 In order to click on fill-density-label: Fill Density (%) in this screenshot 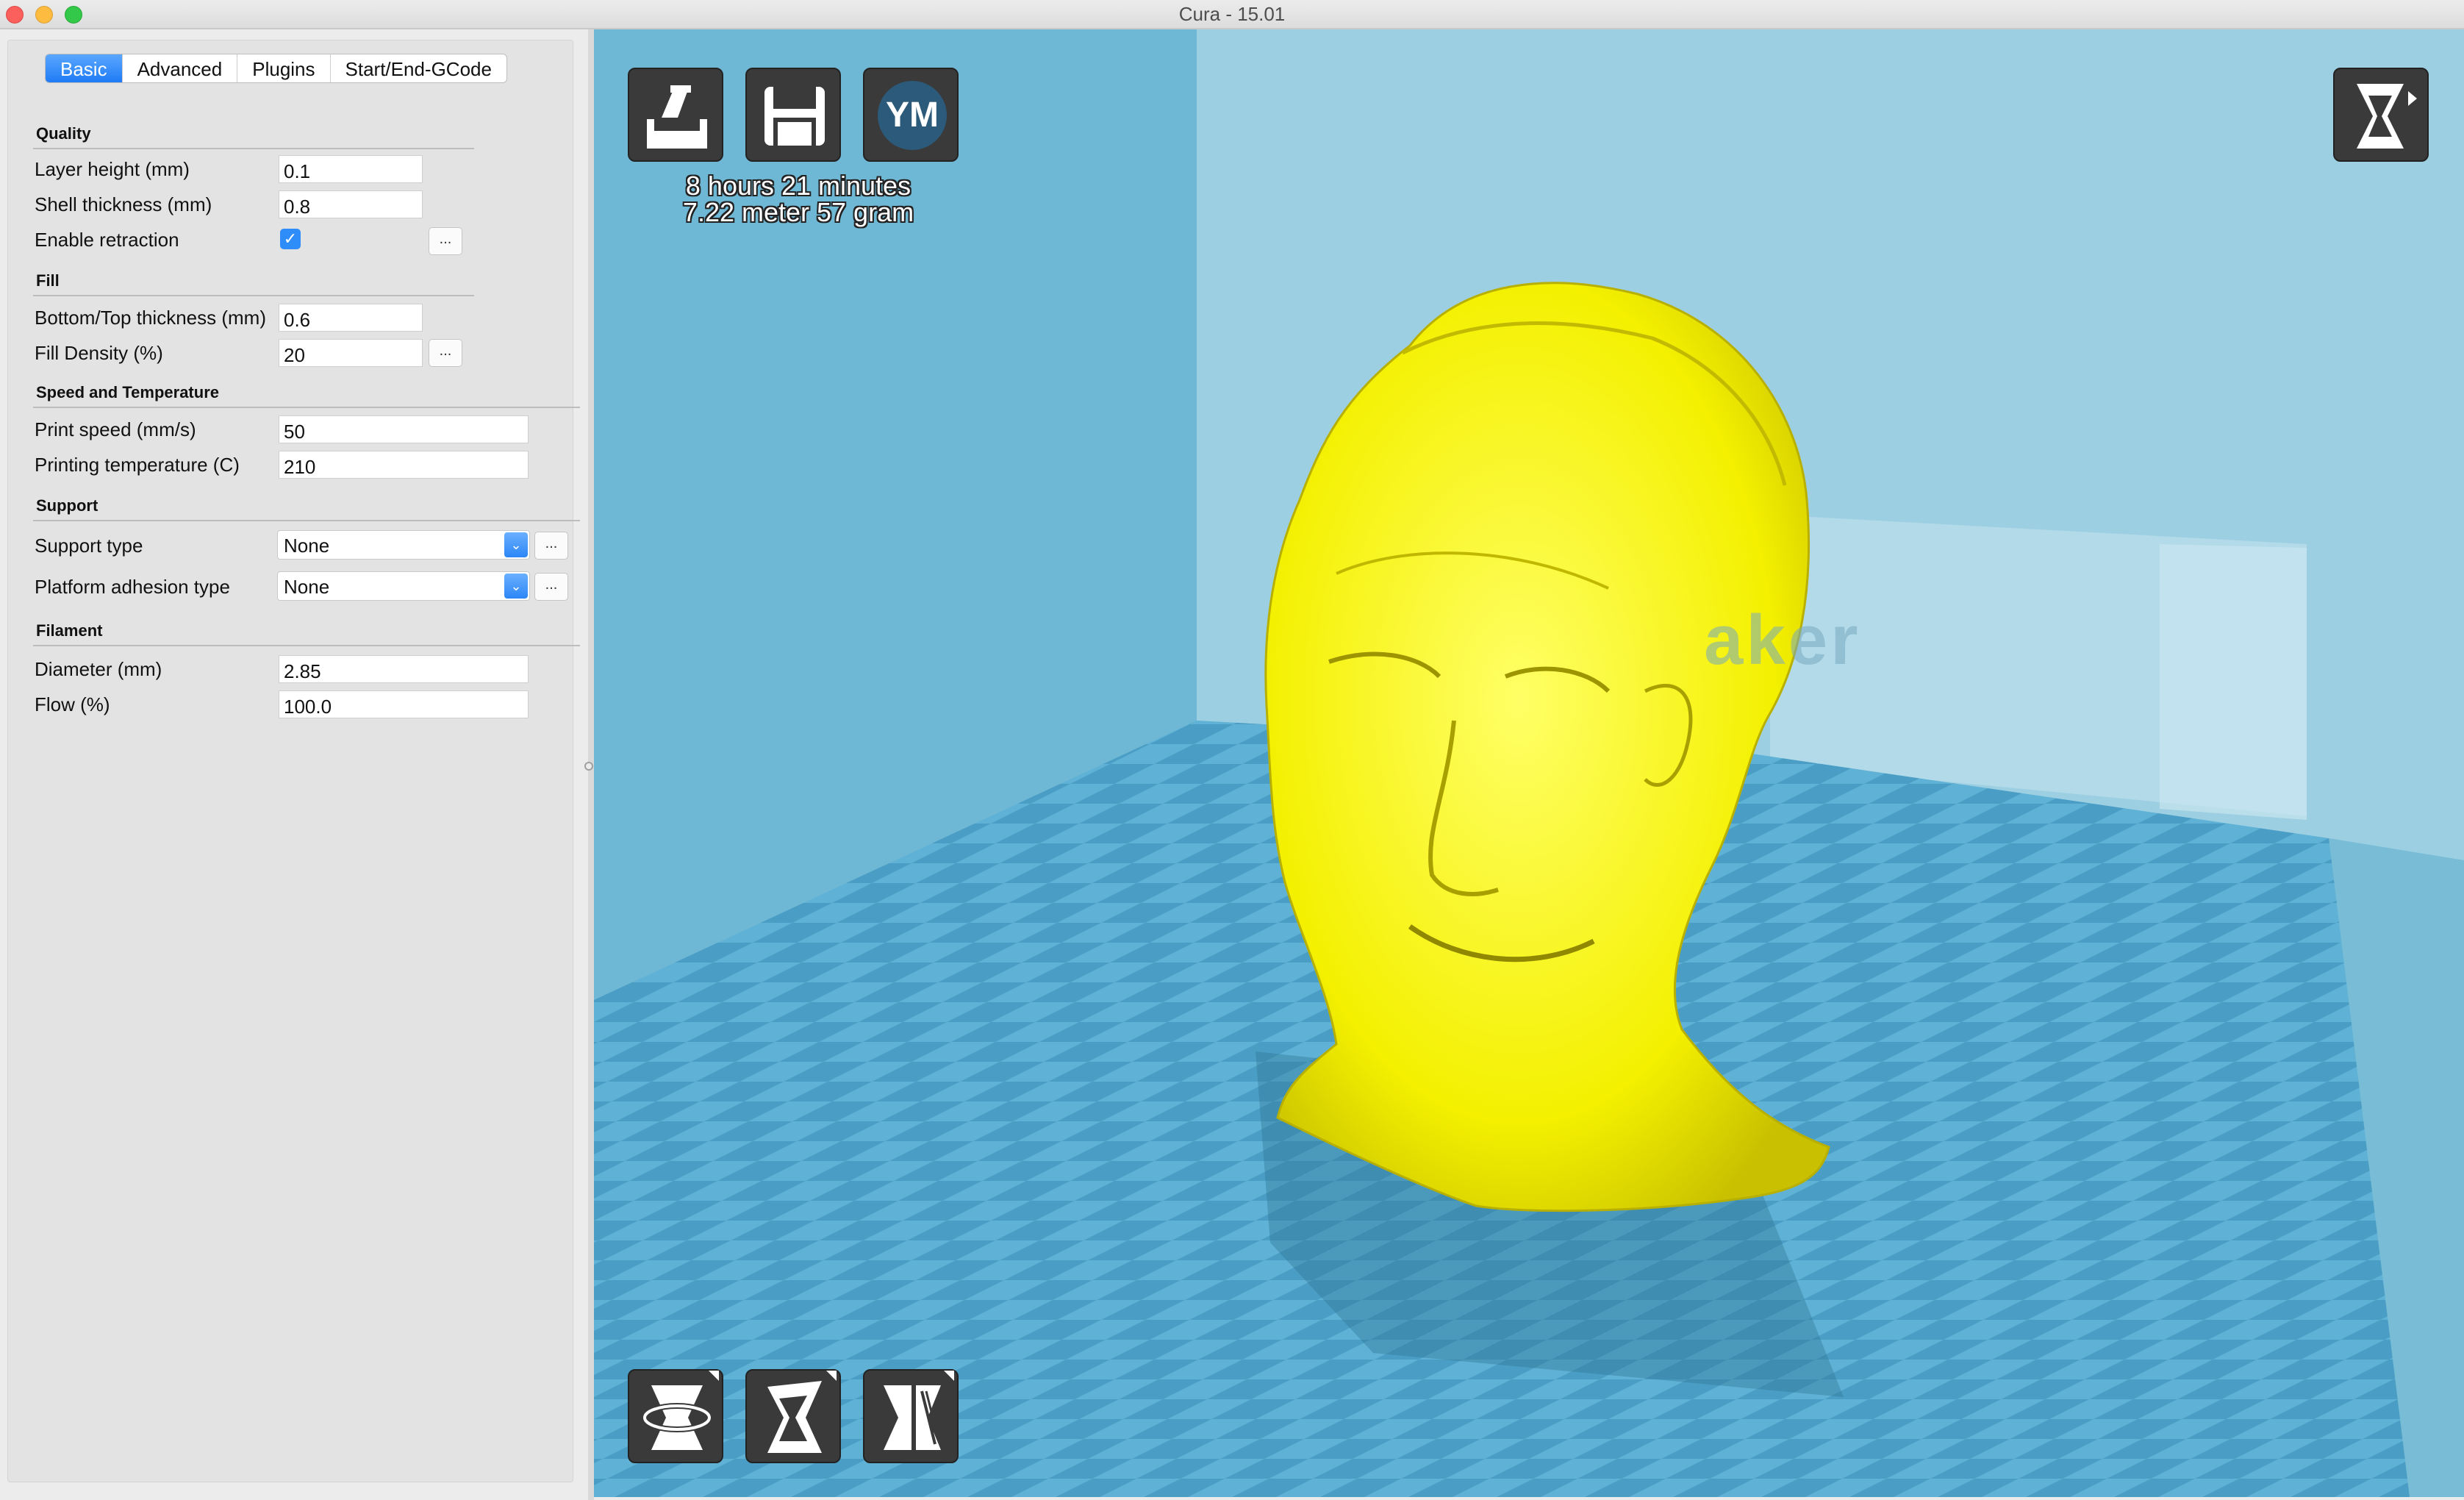, I will do `click(99, 353)`.